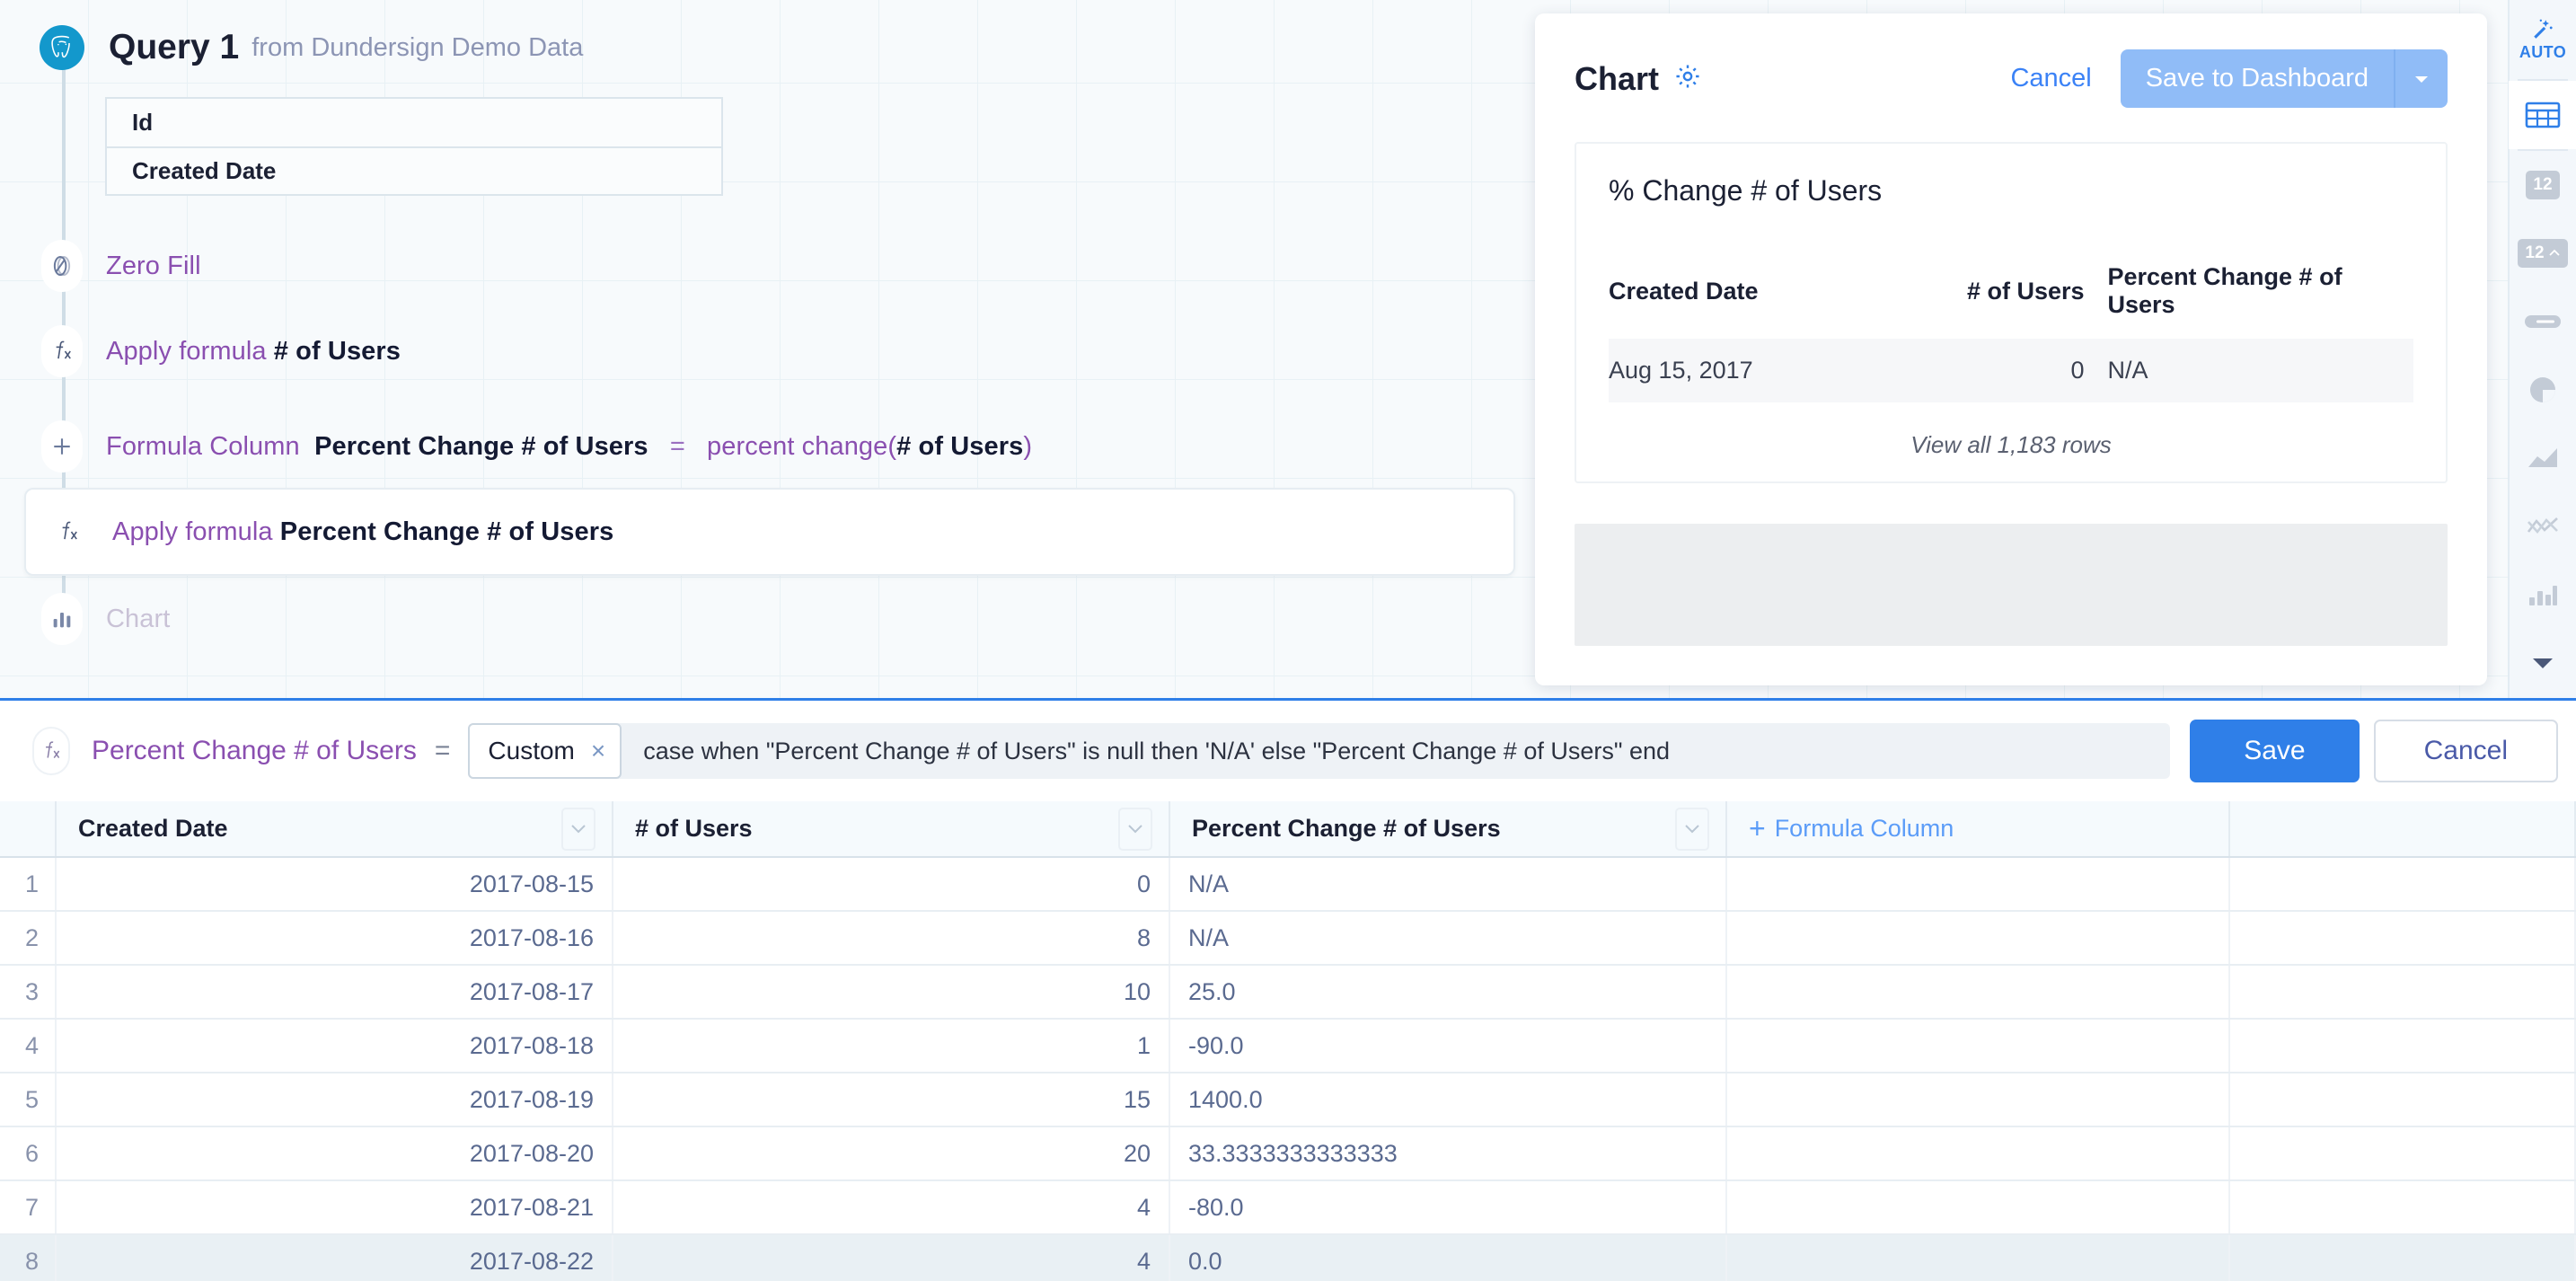  I want to click on cell-num-users: 10, so click(891, 992).